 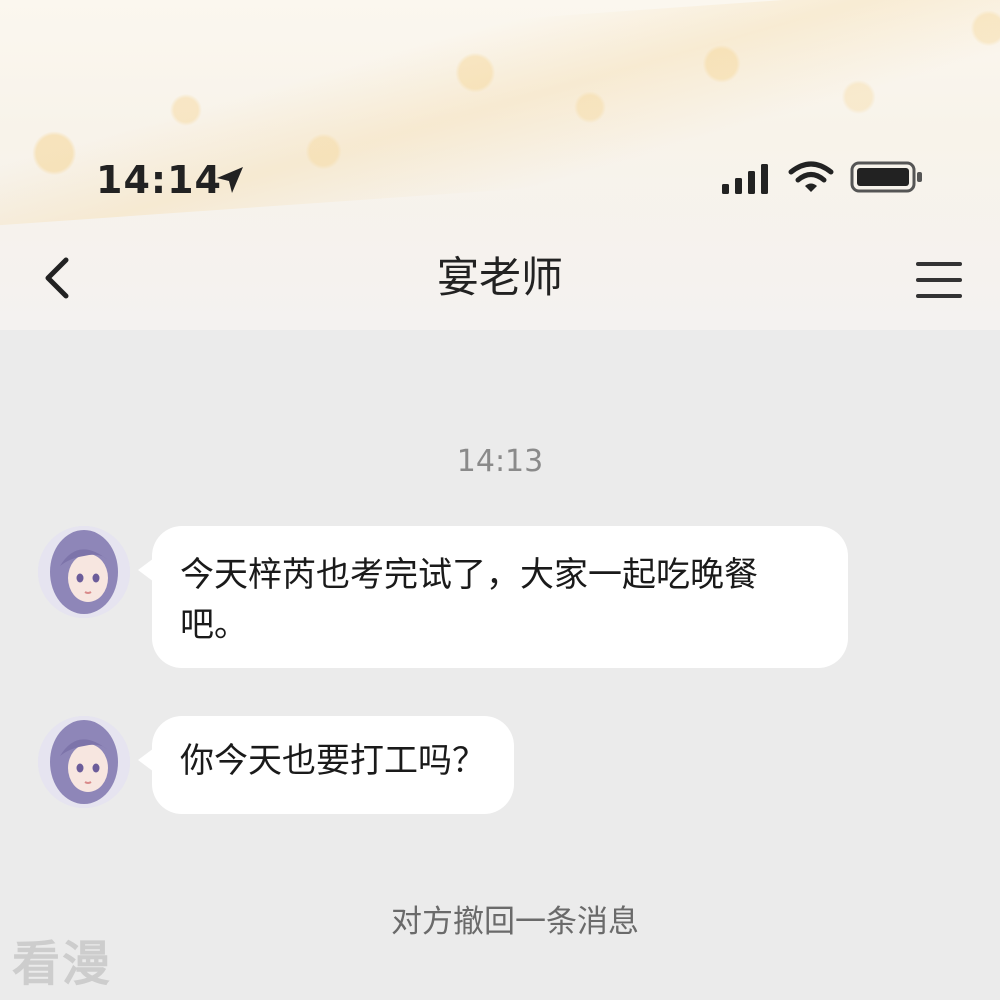 I want to click on nav-bar: 宴老师, so click(x=500, y=276).